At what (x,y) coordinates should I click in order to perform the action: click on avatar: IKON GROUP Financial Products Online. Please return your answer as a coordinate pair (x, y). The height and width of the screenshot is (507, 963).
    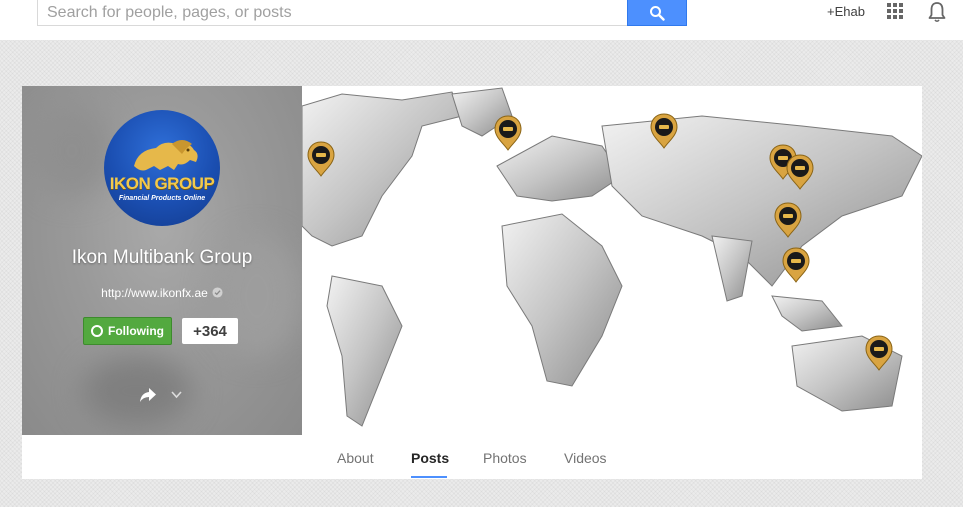
    Looking at the image, I should click on (162, 168).